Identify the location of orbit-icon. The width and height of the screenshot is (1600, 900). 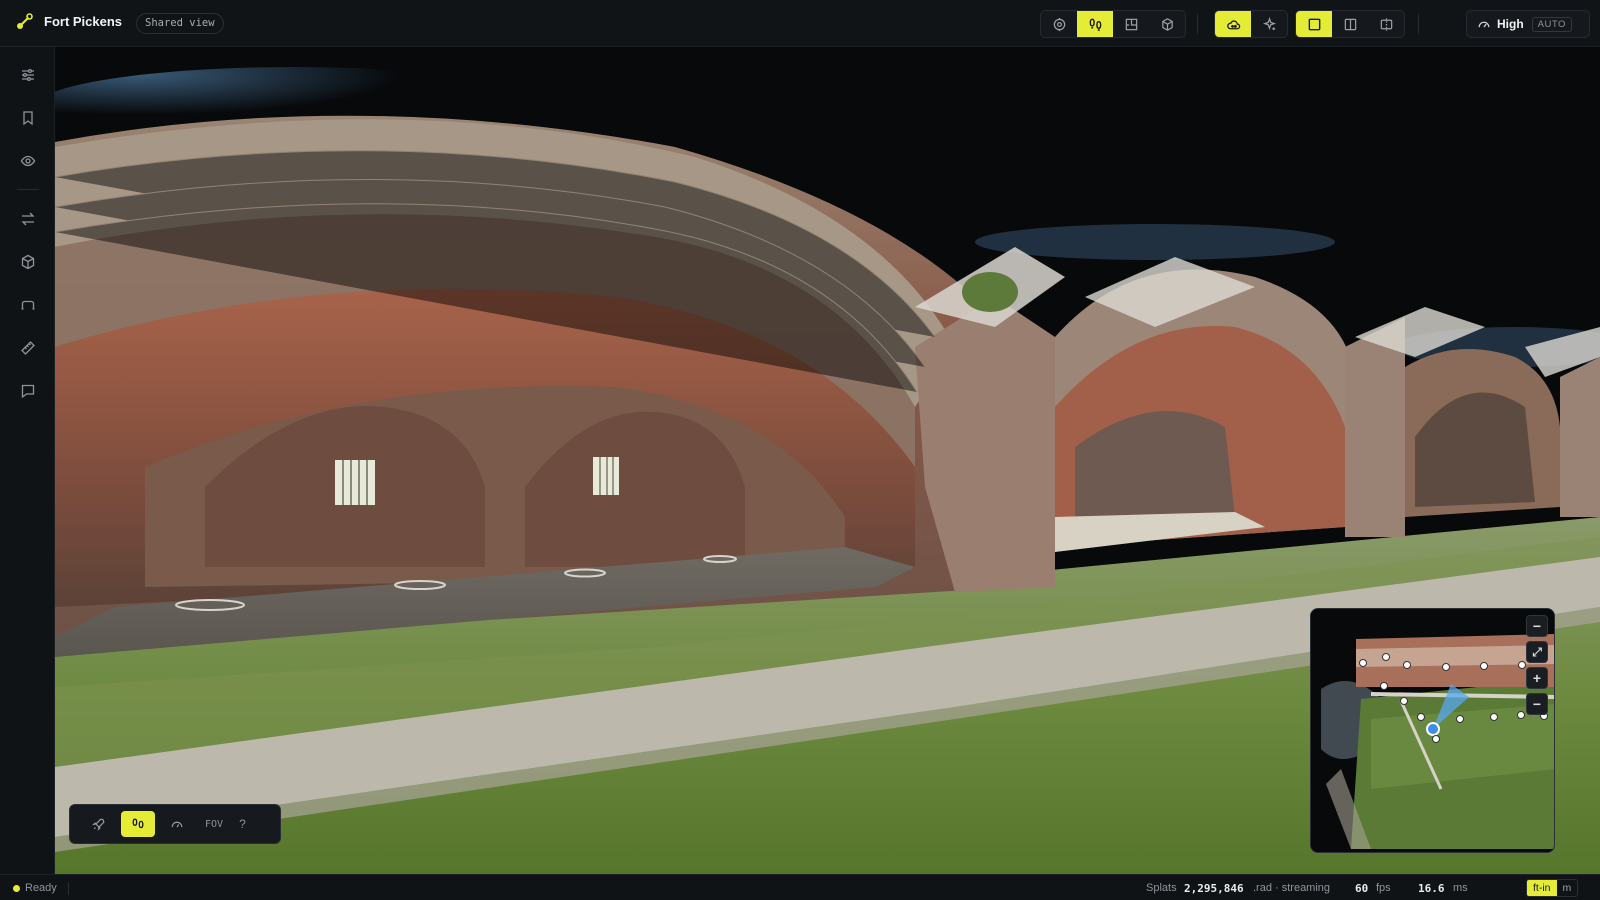
(1059, 24).